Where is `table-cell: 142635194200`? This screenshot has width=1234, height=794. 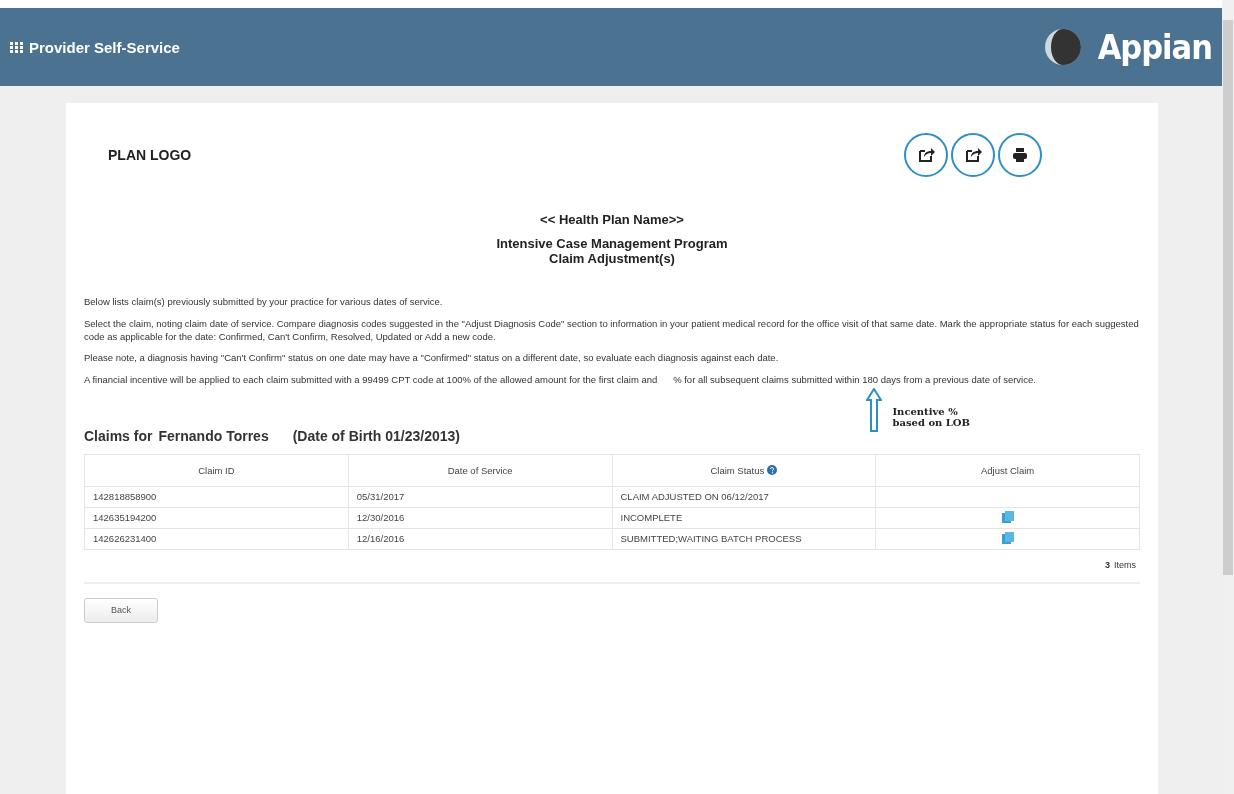
table-cell: 142635194200 is located at coordinates (216, 518).